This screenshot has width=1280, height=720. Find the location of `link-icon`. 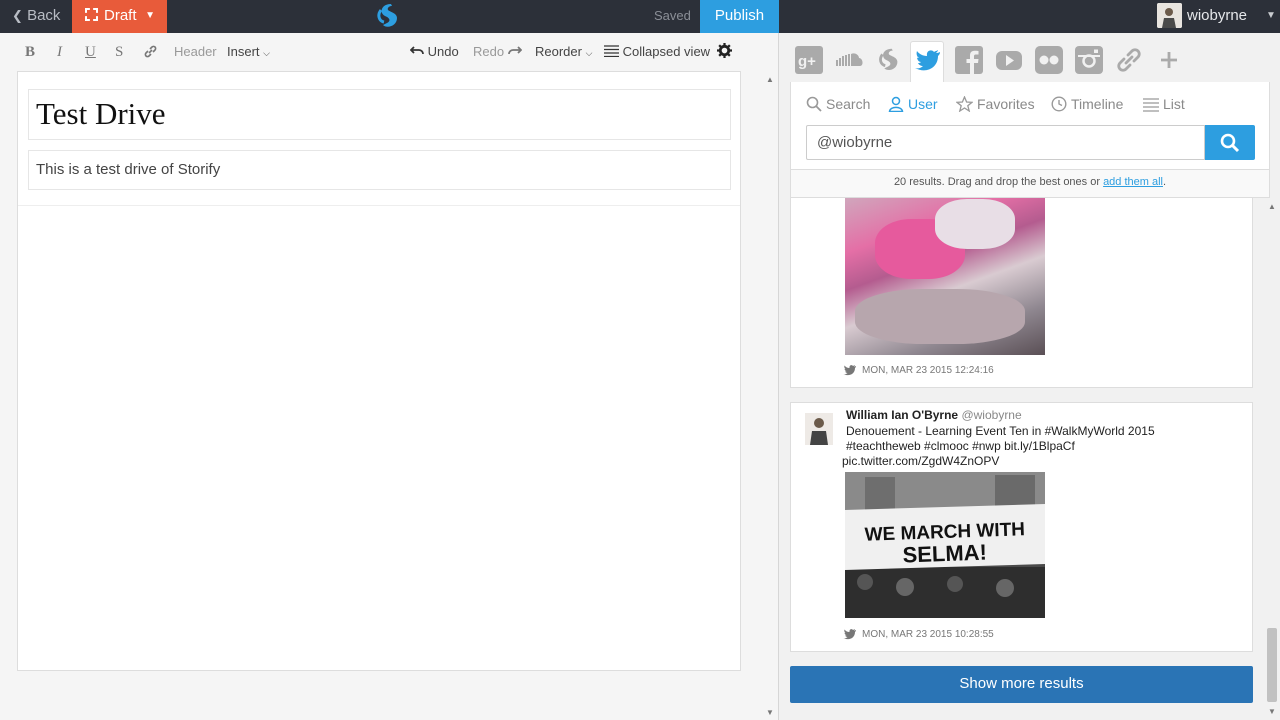

link-icon is located at coordinates (150, 51).